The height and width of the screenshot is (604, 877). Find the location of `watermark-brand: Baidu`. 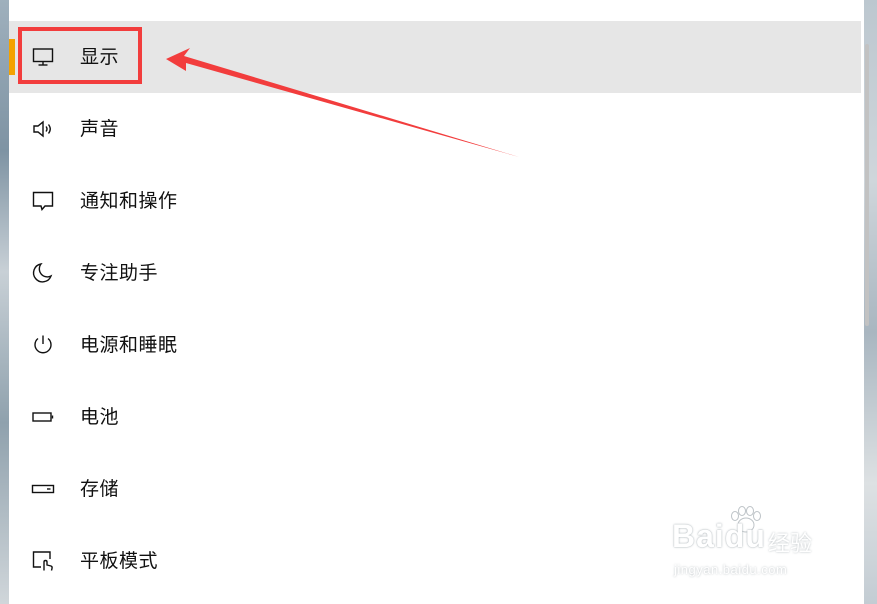

watermark-brand: Baidu is located at coordinates (719, 536).